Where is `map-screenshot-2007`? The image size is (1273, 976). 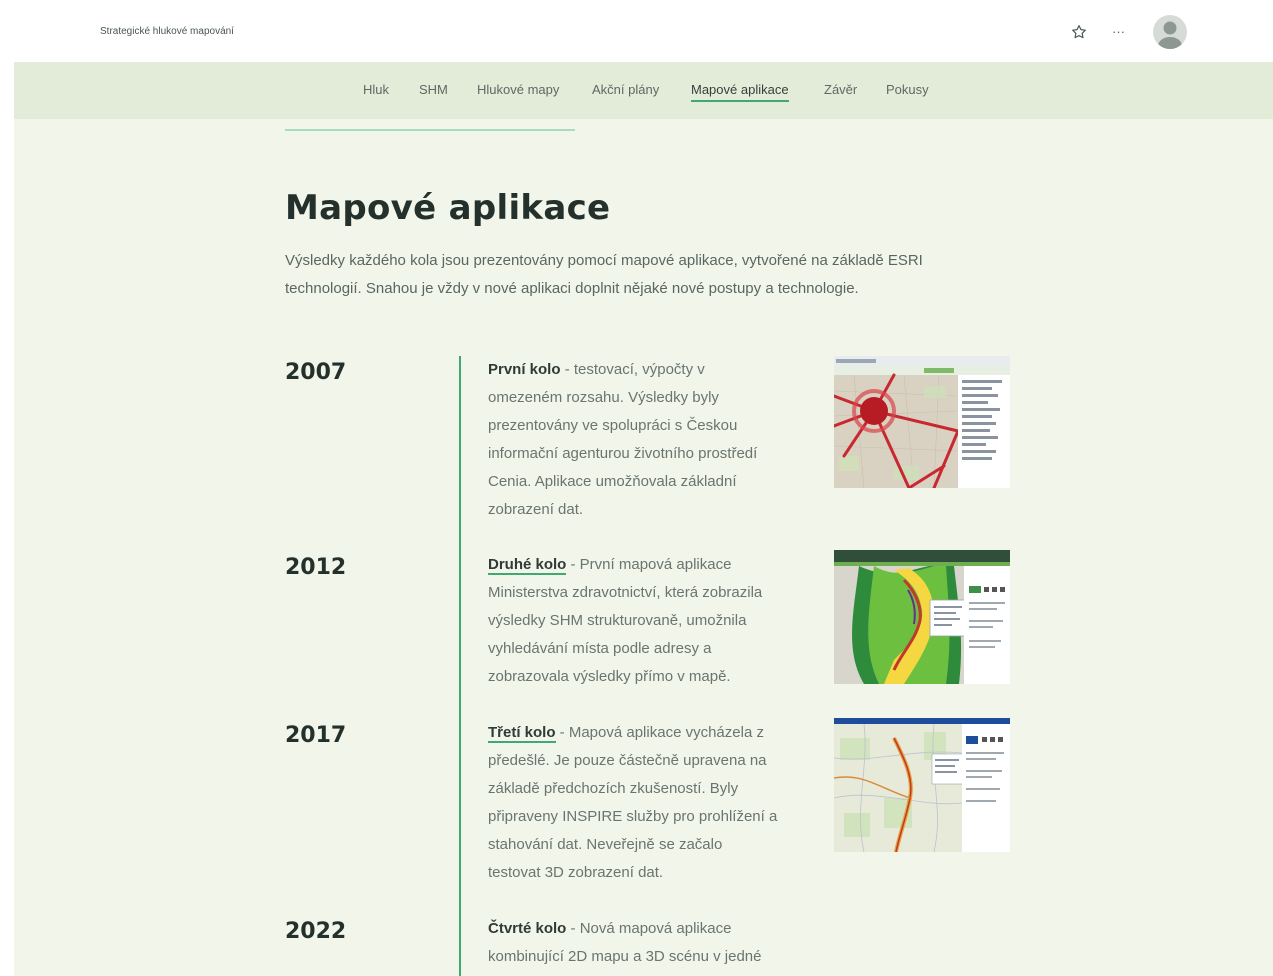 map-screenshot-2007 is located at coordinates (922, 422).